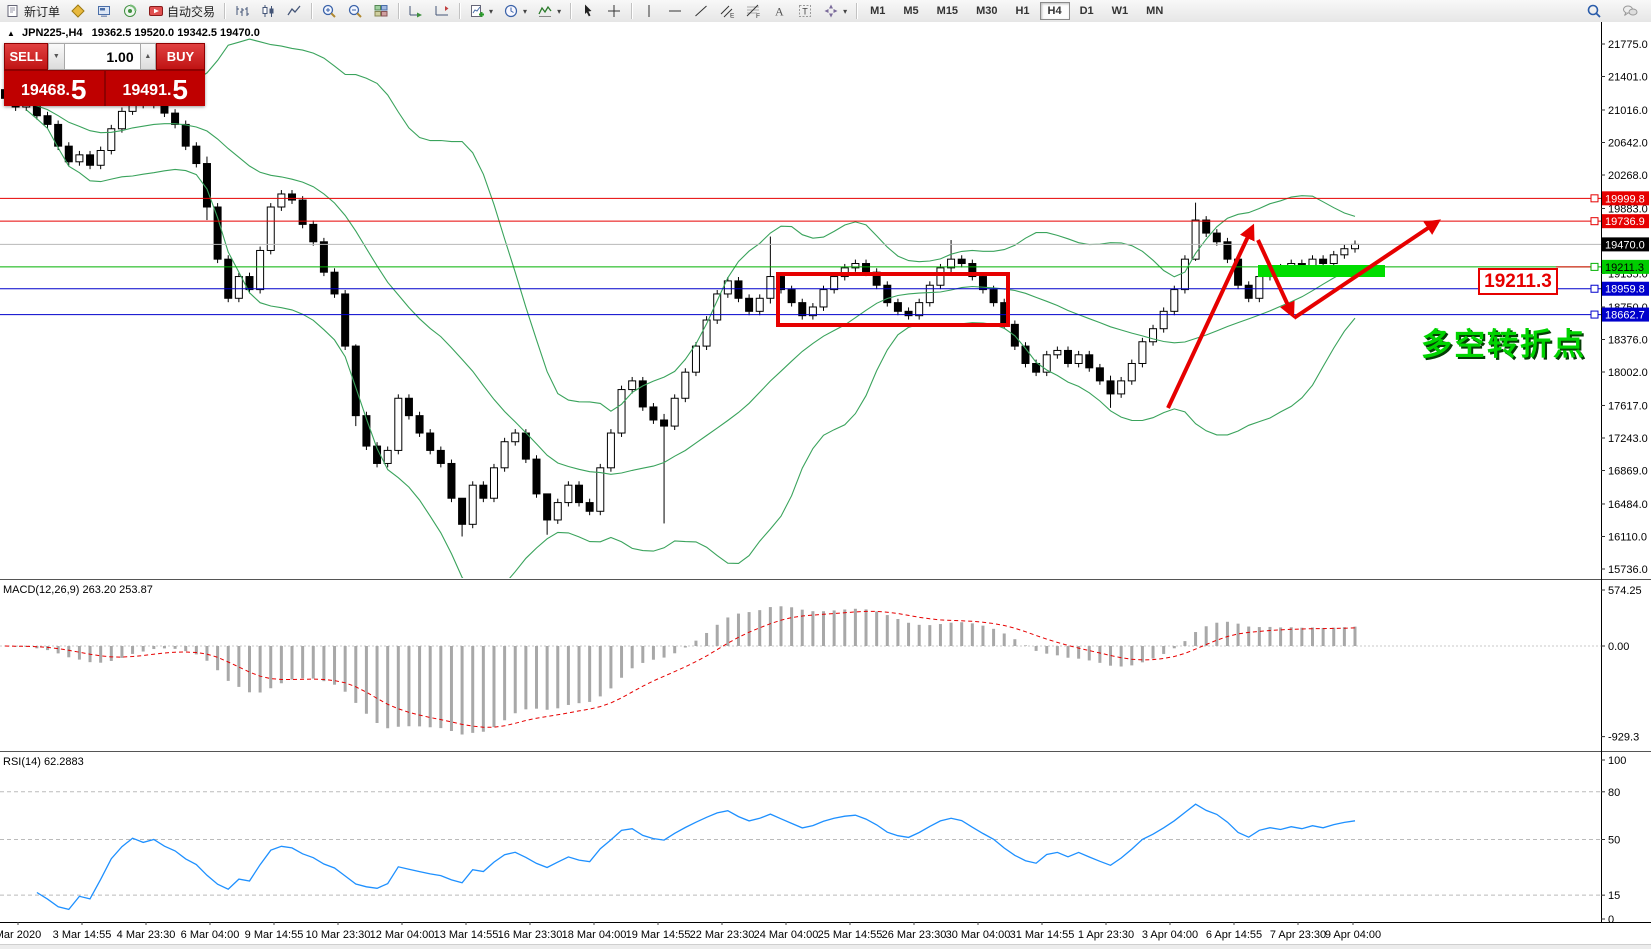  Describe the element at coordinates (727, 11) in the screenshot. I see `equidistant-channel-tool: E` at that location.